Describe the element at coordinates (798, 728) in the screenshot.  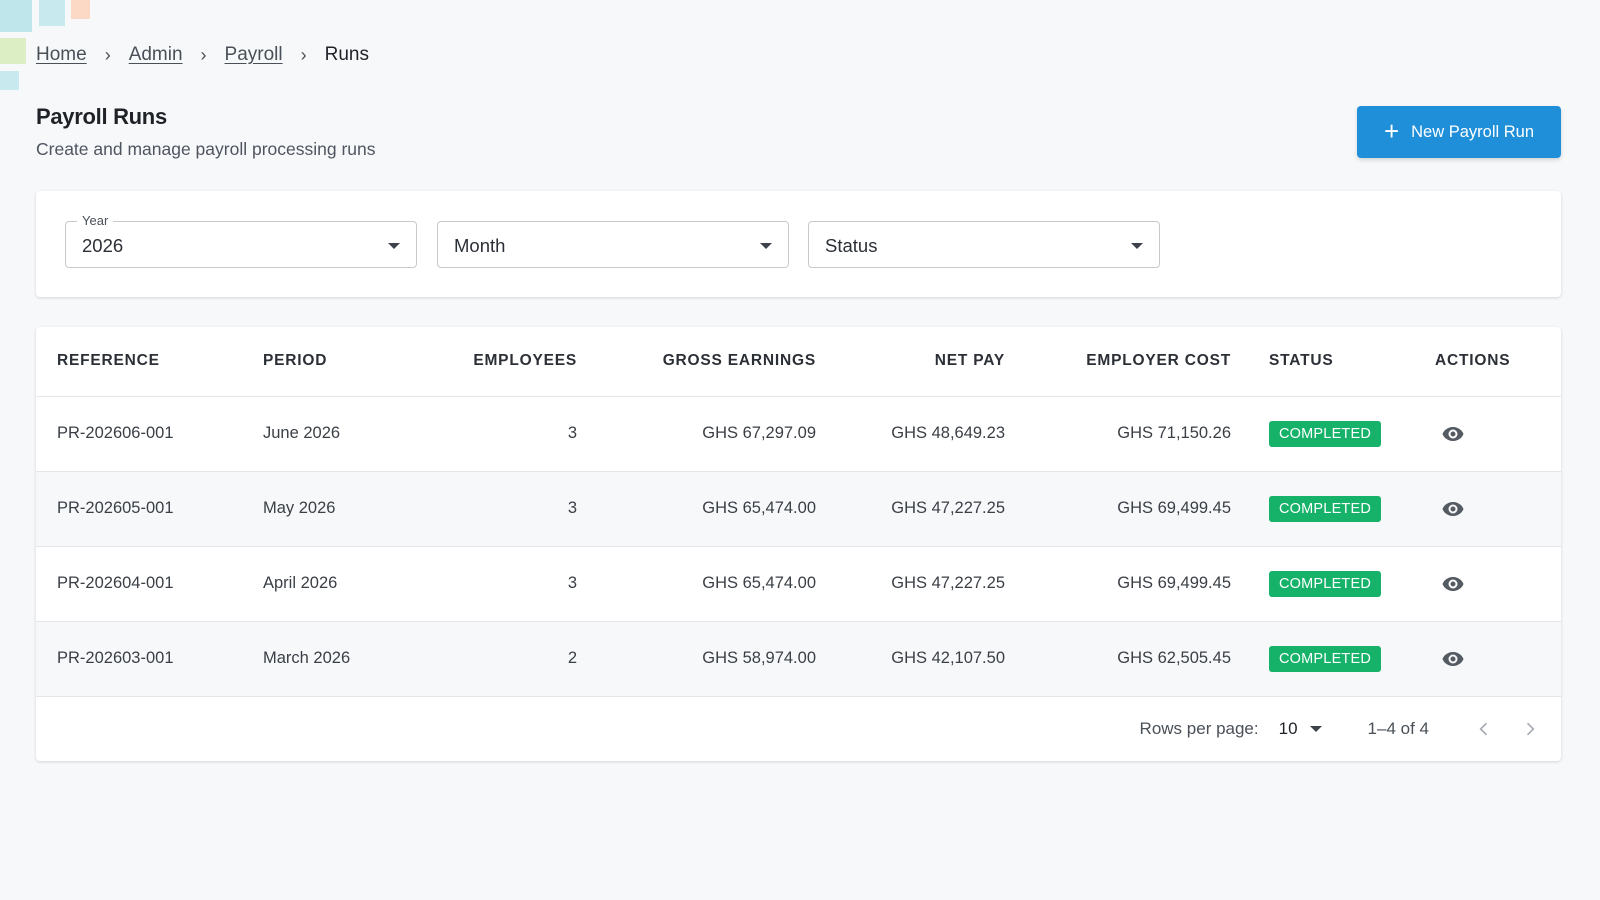
I see `table-pagination: Rows per page: 10 1–4 of 4` at that location.